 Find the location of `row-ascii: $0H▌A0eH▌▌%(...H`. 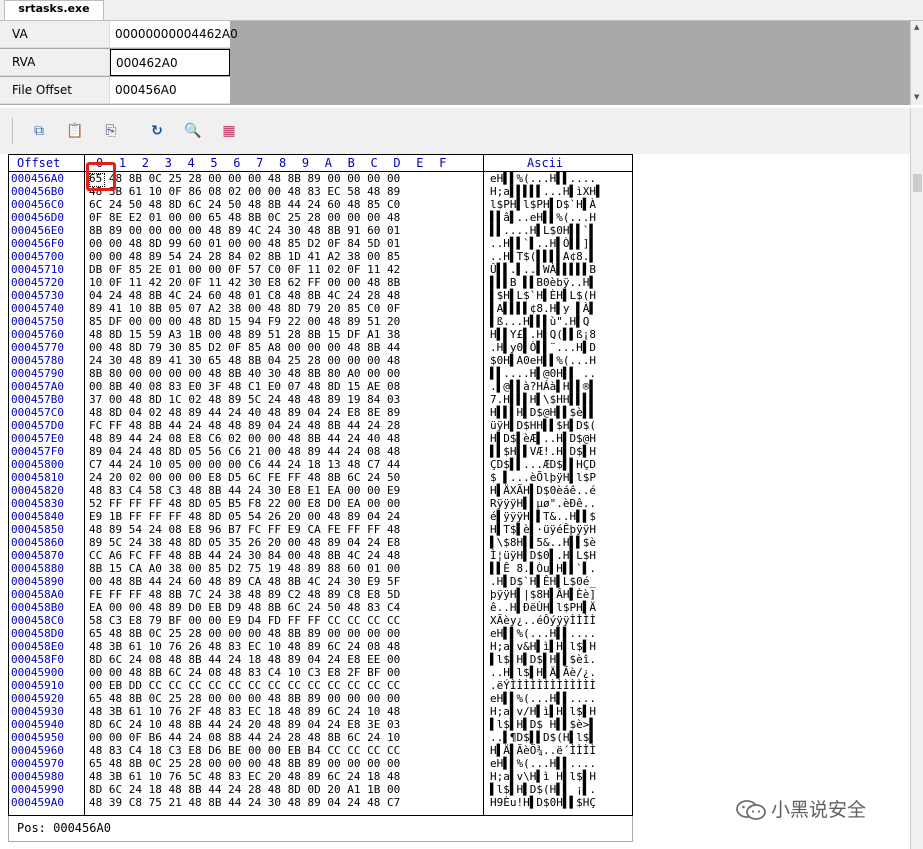

row-ascii: $0H▌A0eH▌▌%(...H is located at coordinates (543, 360).